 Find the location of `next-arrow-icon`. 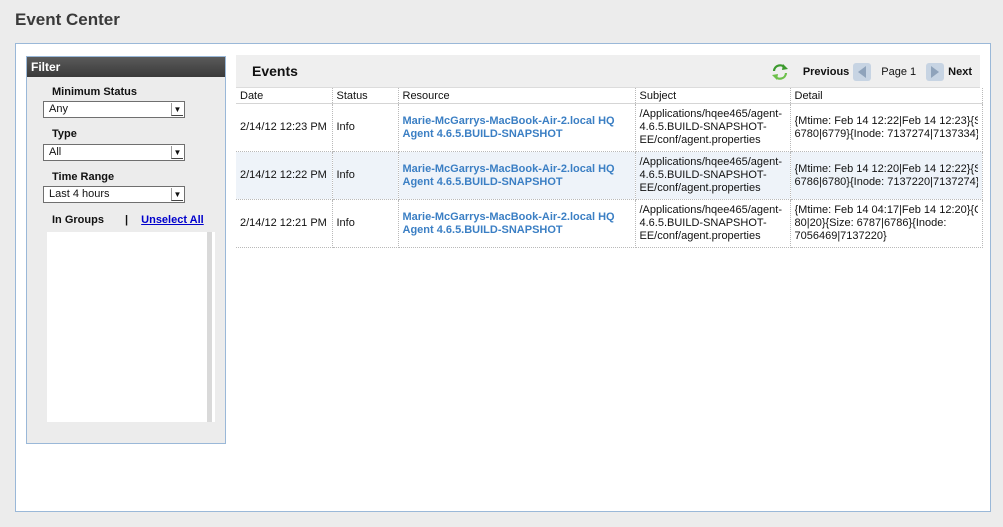

next-arrow-icon is located at coordinates (935, 72).